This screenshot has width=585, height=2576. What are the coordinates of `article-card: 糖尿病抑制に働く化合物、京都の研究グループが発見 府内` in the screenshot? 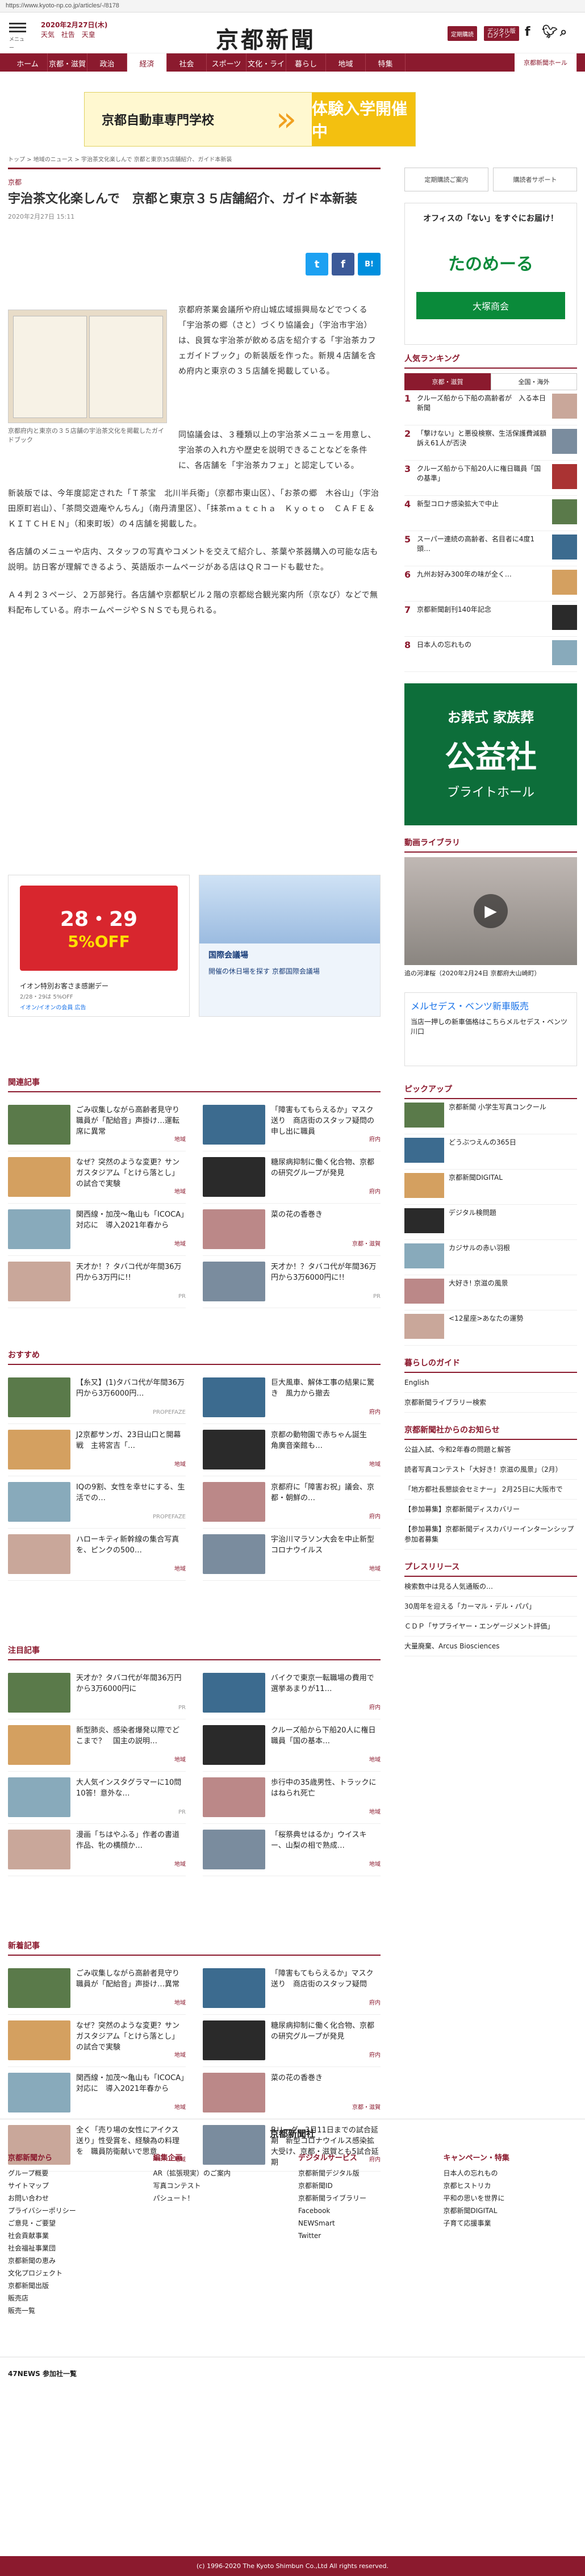 It's located at (292, 1177).